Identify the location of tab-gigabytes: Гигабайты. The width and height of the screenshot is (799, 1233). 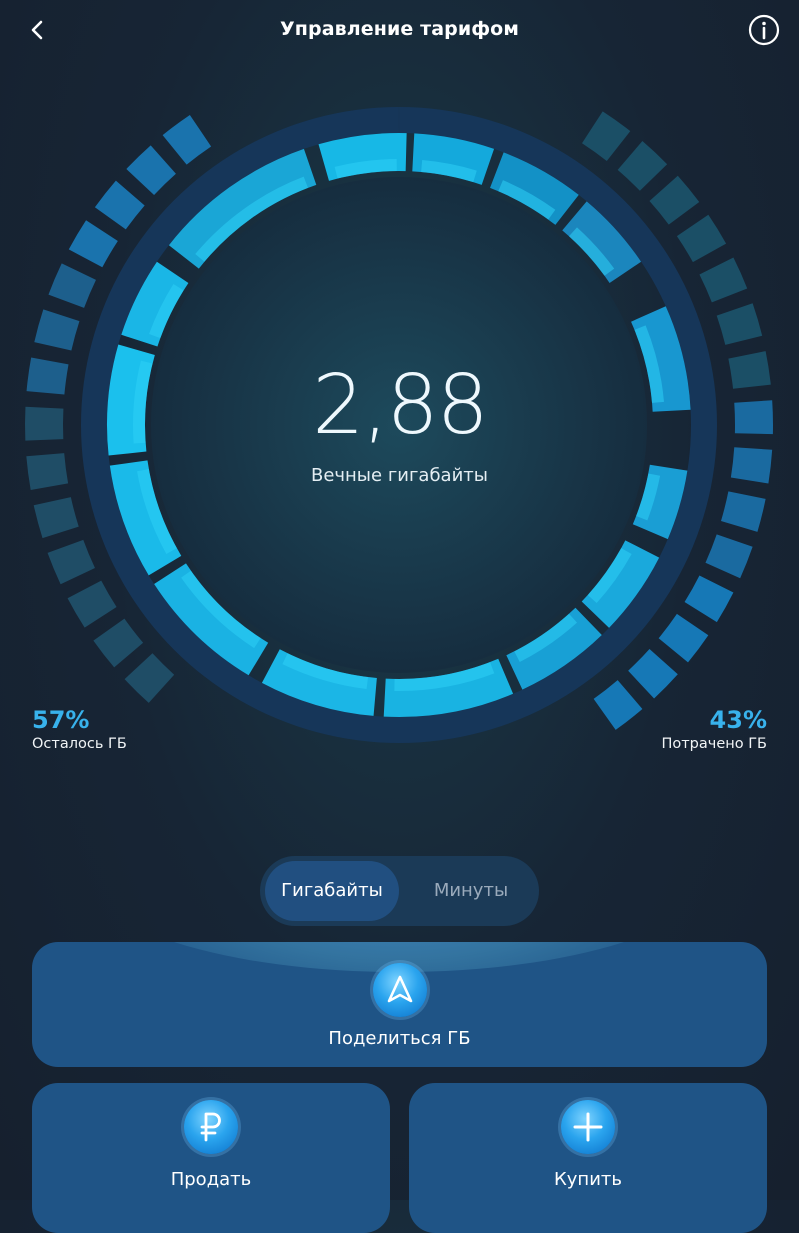
(332, 891).